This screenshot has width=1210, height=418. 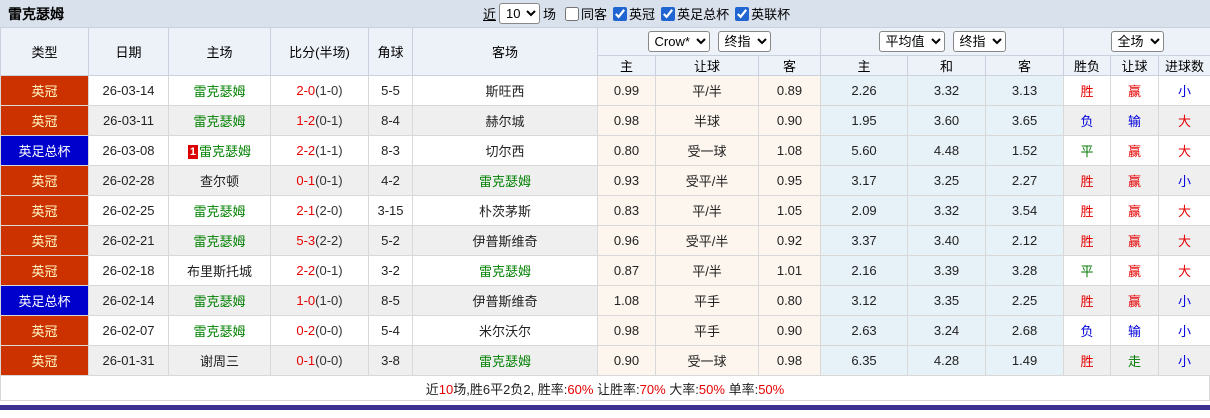 I want to click on subcol-header-handicap-result: 让球, so click(x=1135, y=65).